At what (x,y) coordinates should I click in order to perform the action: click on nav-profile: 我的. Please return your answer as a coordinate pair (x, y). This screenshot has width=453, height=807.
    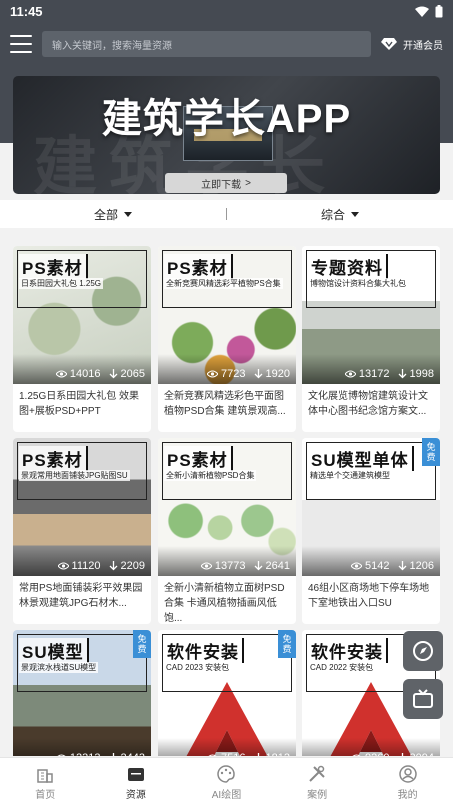
    Looking at the image, I should click on (407, 782).